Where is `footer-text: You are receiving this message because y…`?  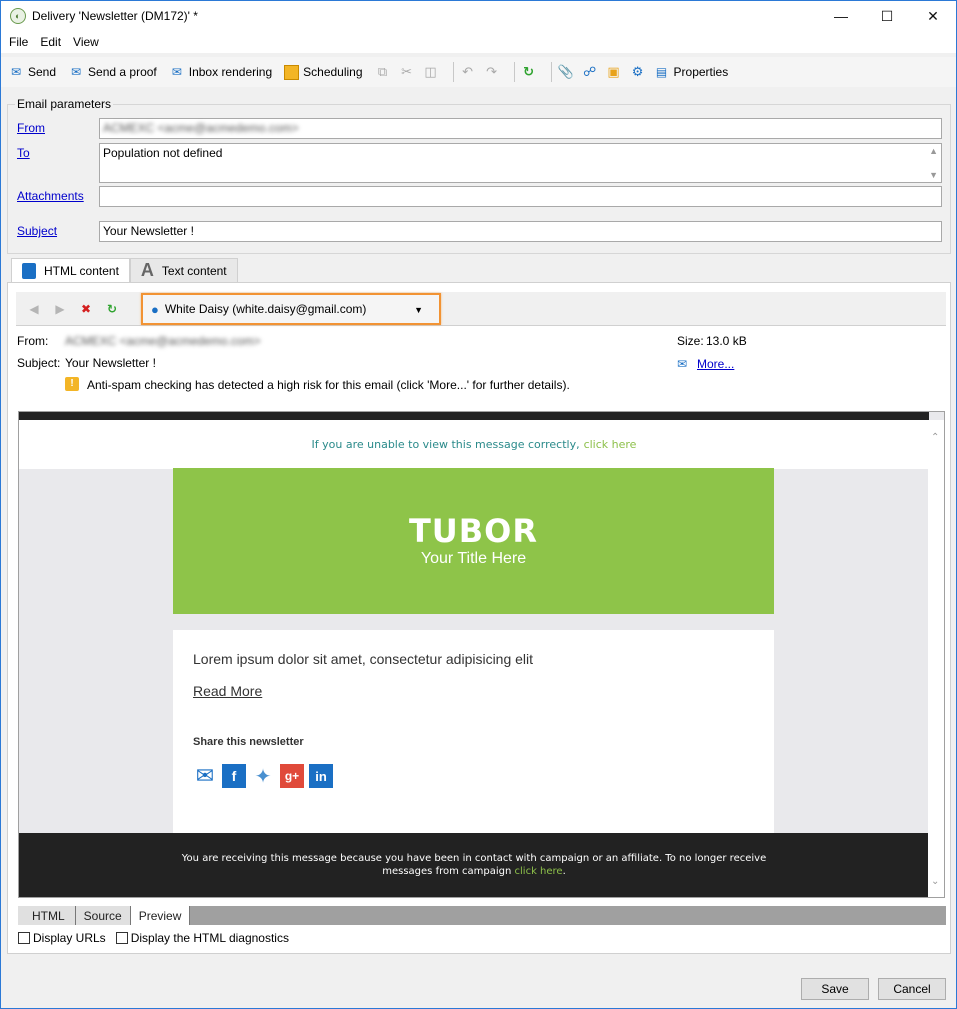 footer-text: You are receiving this message because y… is located at coordinates (474, 865).